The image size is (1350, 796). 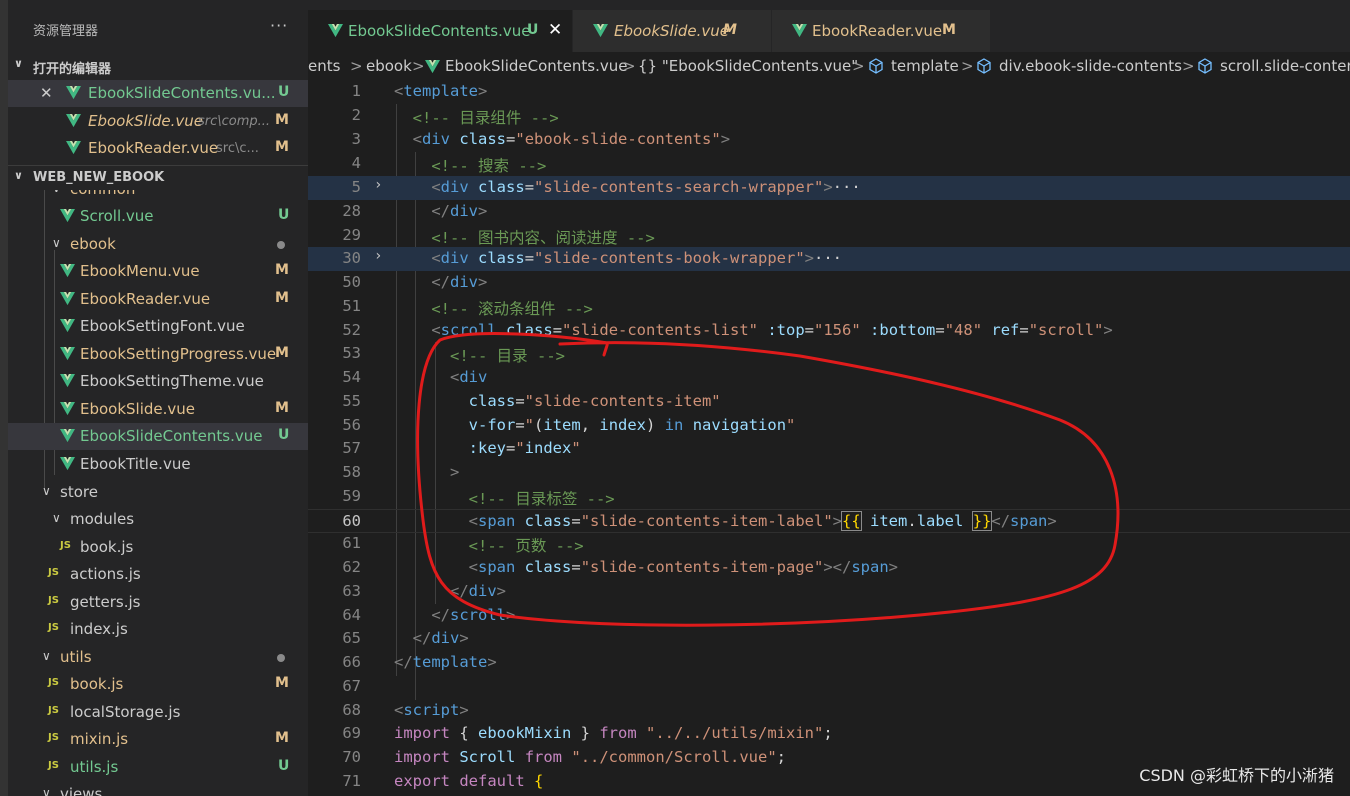 What do you see at coordinates (158, 326) in the screenshot?
I see `file-item: EbookSettingFont.vue` at bounding box center [158, 326].